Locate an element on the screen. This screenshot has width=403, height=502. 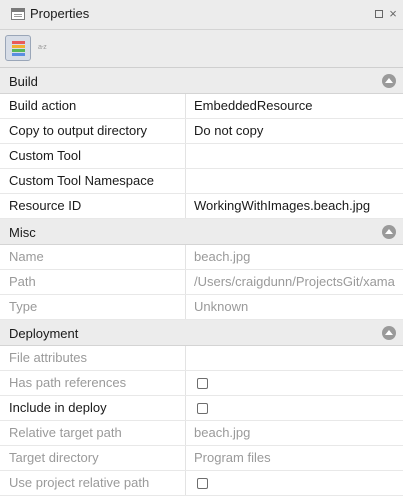
property-row-target-directory: Target directory Program files is located at coordinates (201, 458).